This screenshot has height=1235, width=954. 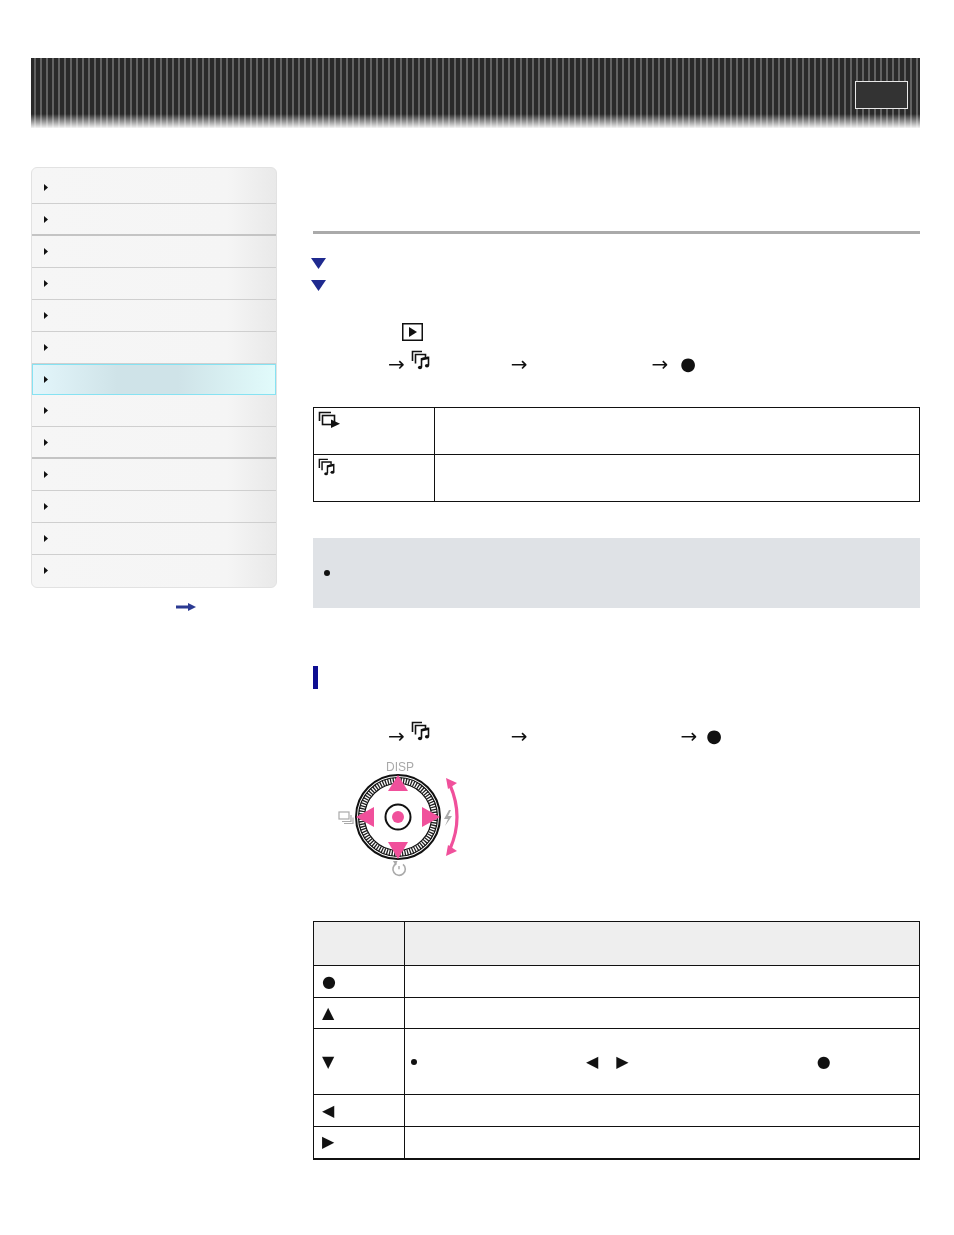 What do you see at coordinates (448, 818) in the screenshot?
I see `flash-icon` at bounding box center [448, 818].